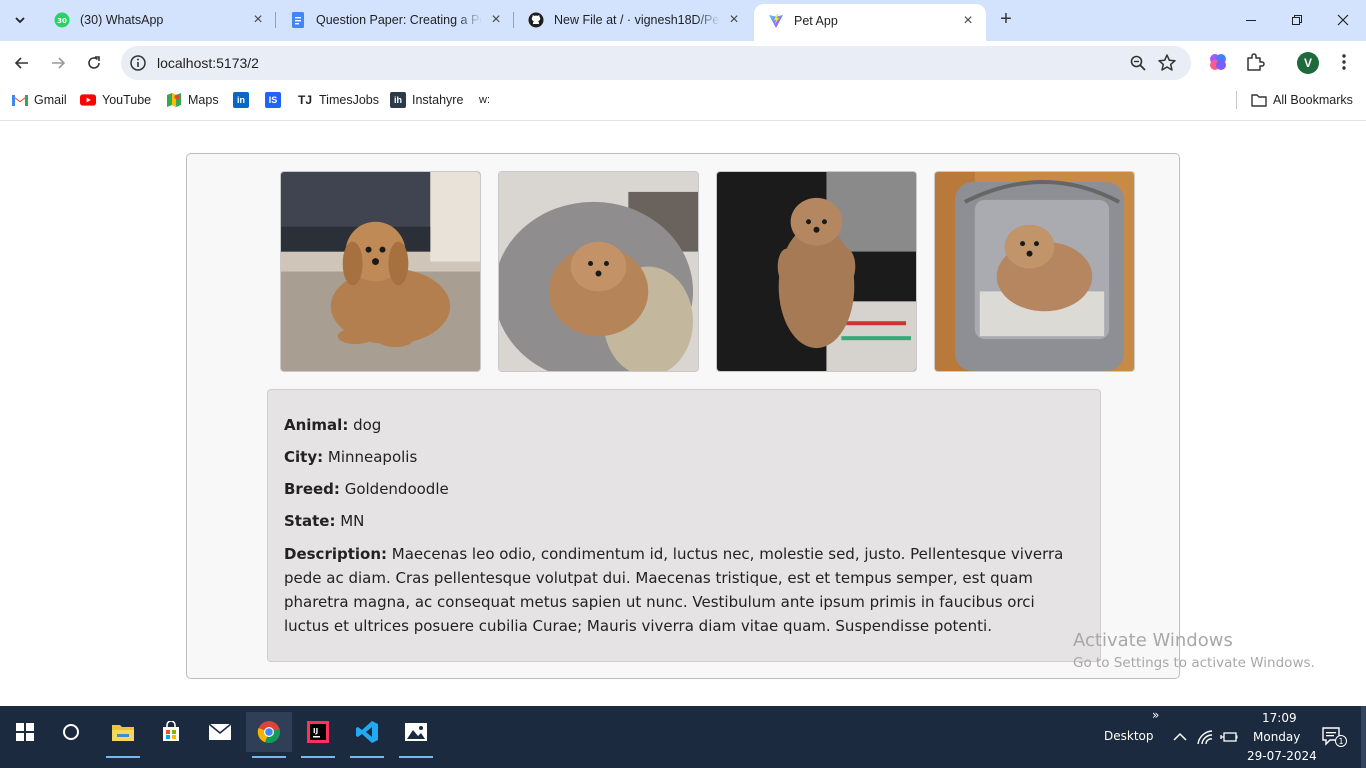 The height and width of the screenshot is (768, 1366). I want to click on breed-value: Goldendoodle, so click(396, 489).